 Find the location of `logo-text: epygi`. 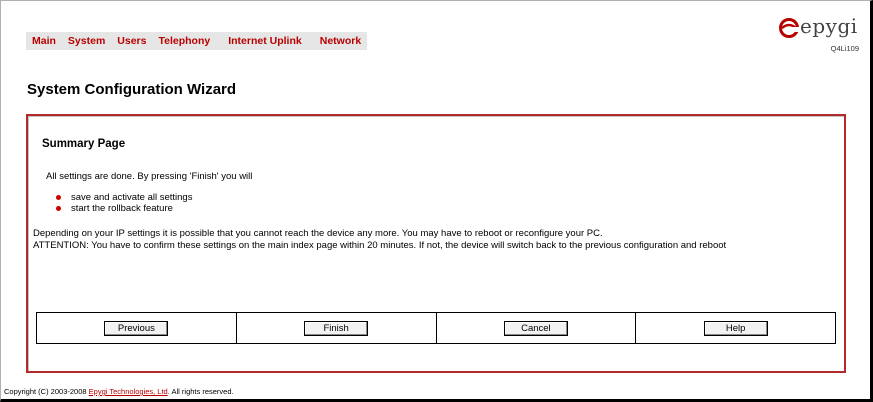

logo-text: epygi is located at coordinates (829, 26).